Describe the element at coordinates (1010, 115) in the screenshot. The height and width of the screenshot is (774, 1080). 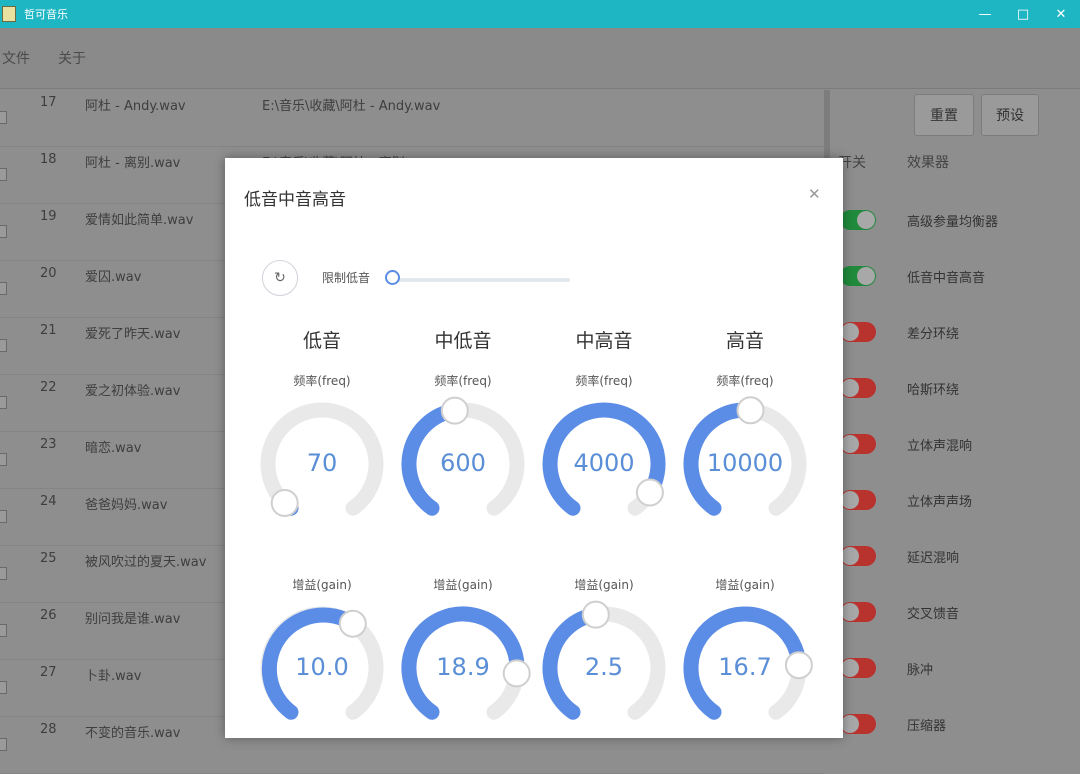
I see `preset-button: 预设` at that location.